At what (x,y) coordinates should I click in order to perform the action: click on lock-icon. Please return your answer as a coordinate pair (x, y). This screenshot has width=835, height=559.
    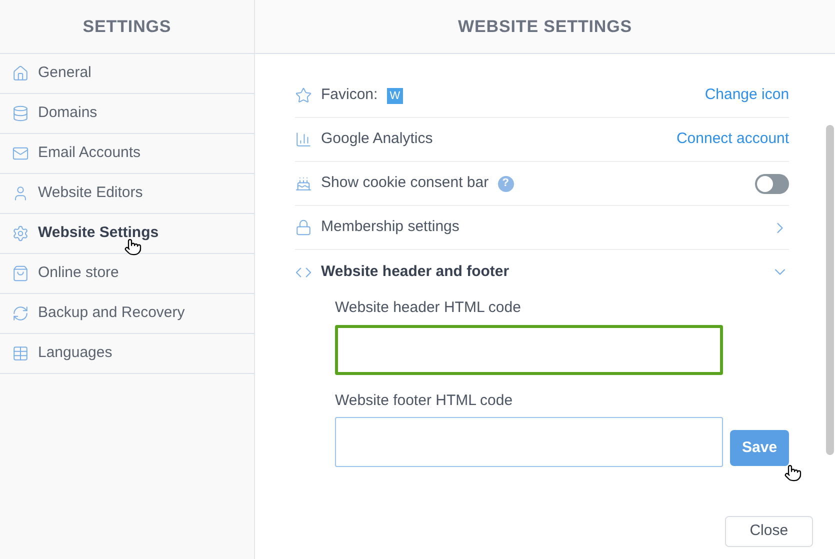
    Looking at the image, I should click on (303, 227).